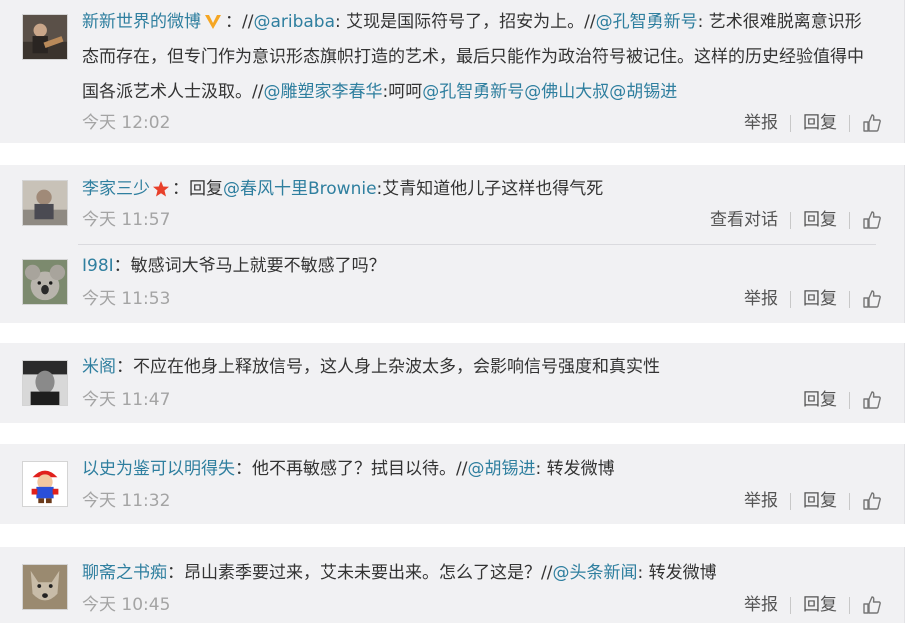 Image resolution: width=910 pixels, height=623 pixels. I want to click on comment-body: ：昂山素季要过来，艾未未要出来。怎么了这是？//@头条新闻: 转发微博, so click(442, 573).